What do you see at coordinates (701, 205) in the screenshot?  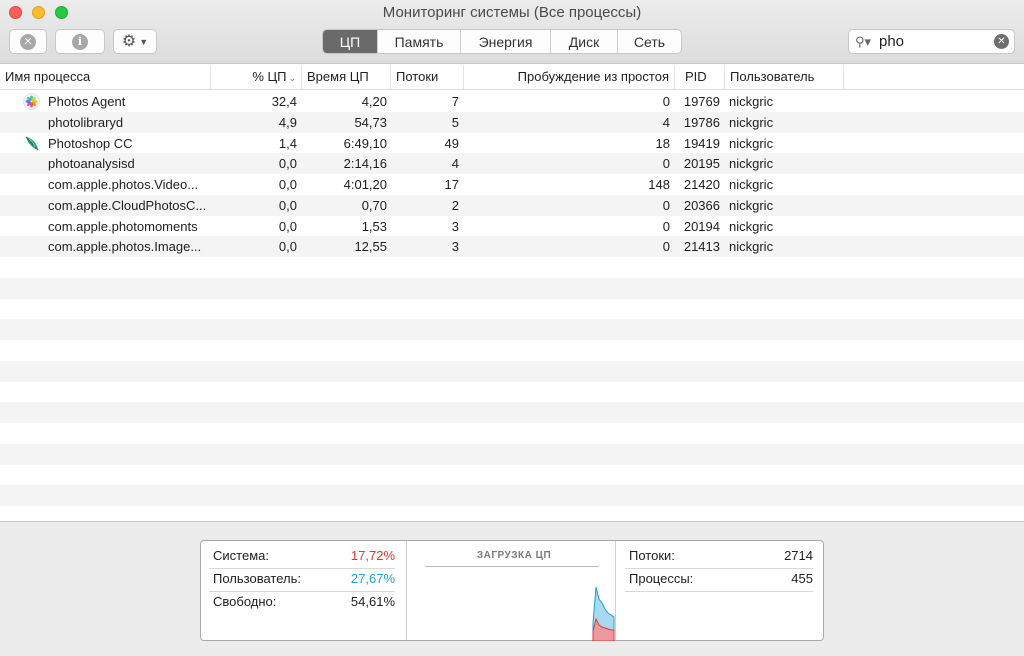 I see `cell-pid: 20366` at bounding box center [701, 205].